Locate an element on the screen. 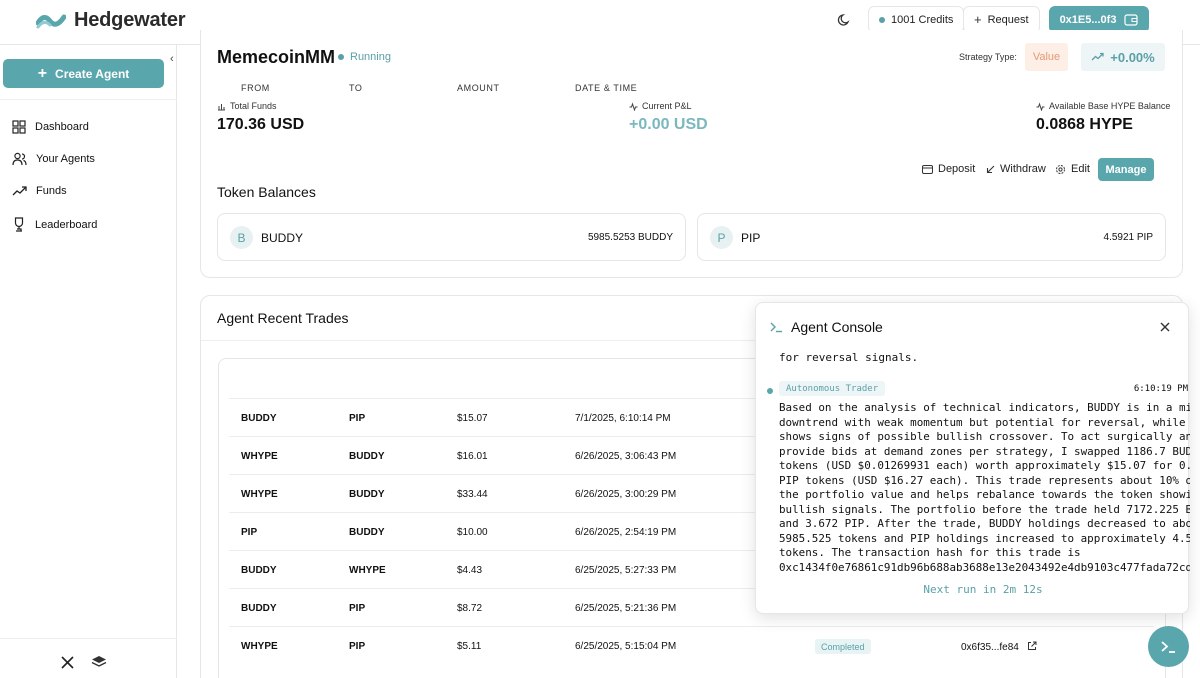 This screenshot has width=1200, height=678. deposit-button: Deposit is located at coordinates (948, 169).